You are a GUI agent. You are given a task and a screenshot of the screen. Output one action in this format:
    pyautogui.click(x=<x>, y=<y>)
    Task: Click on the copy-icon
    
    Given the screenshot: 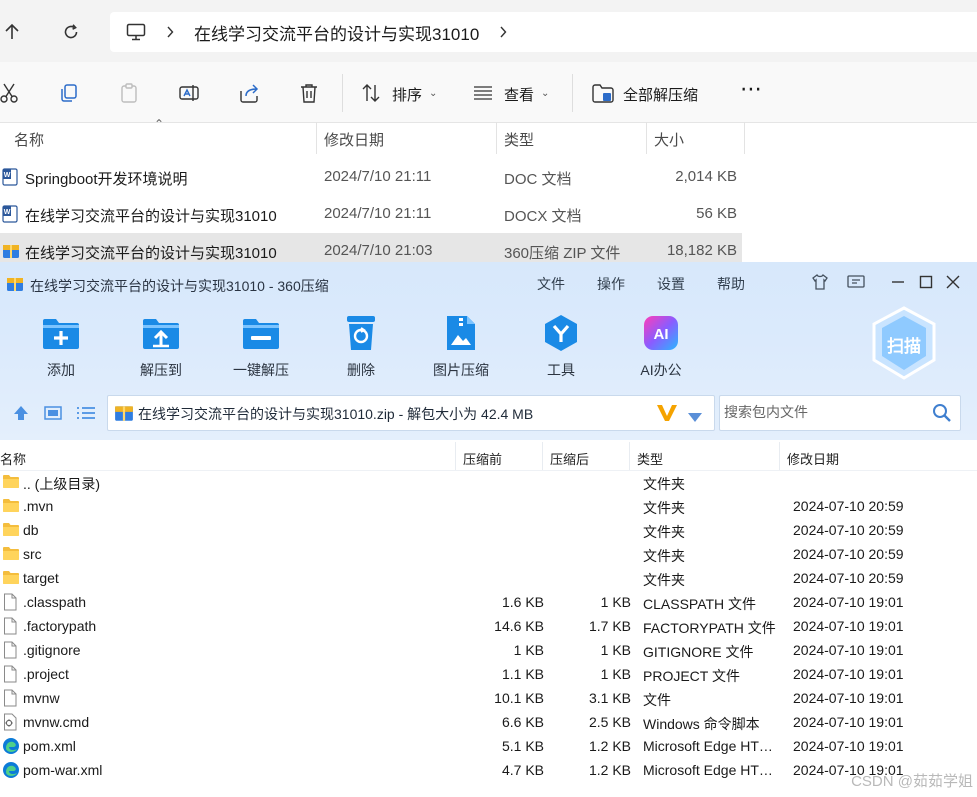 What is the action you would take?
    pyautogui.click(x=69, y=93)
    